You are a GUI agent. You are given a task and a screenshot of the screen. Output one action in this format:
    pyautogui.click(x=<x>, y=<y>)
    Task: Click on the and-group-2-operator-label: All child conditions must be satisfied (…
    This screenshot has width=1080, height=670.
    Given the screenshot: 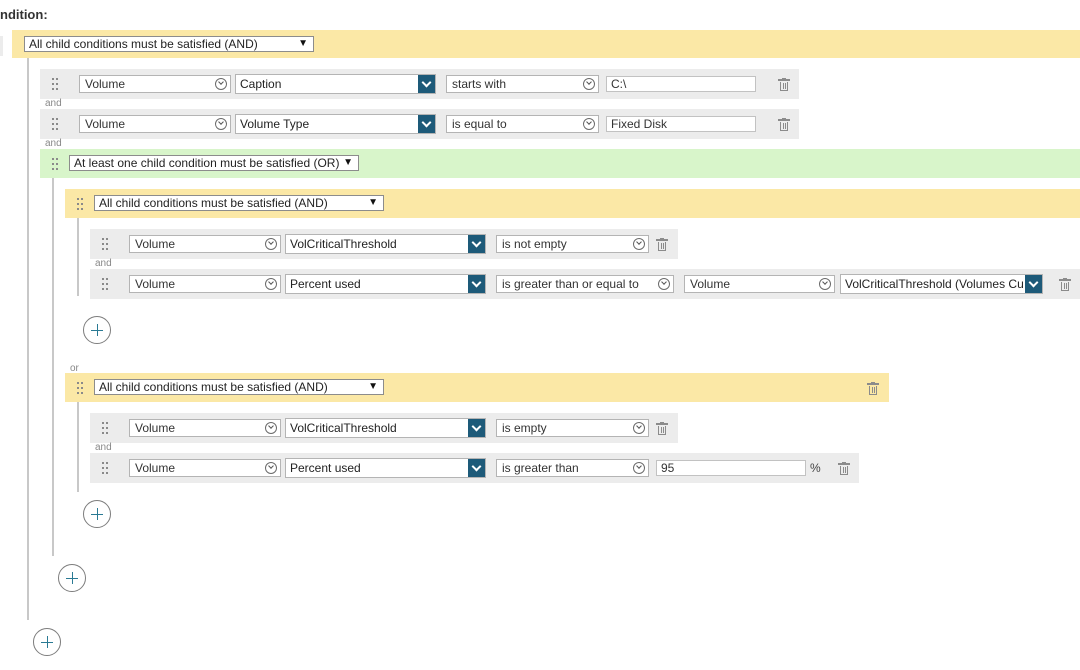 What is the action you would take?
    pyautogui.click(x=213, y=387)
    